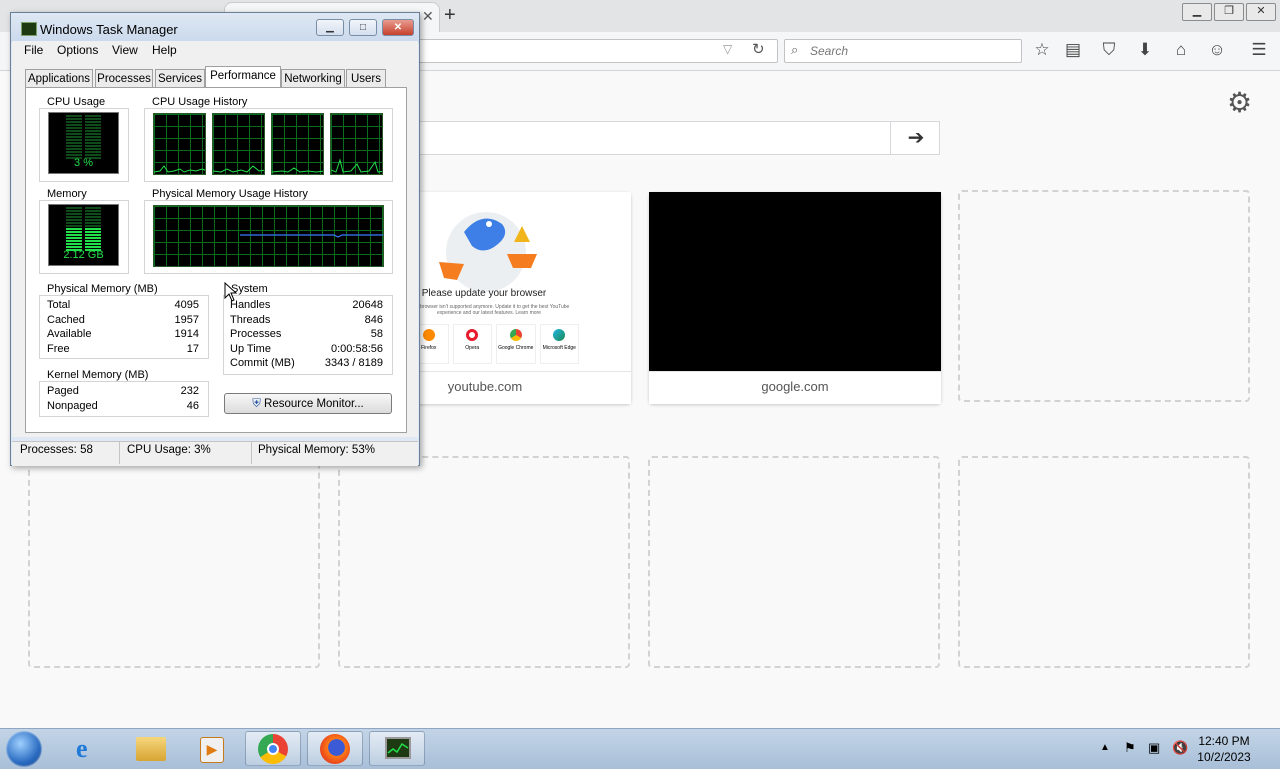 The image size is (1280, 769). I want to click on search-placeholder: Search, so click(829, 51).